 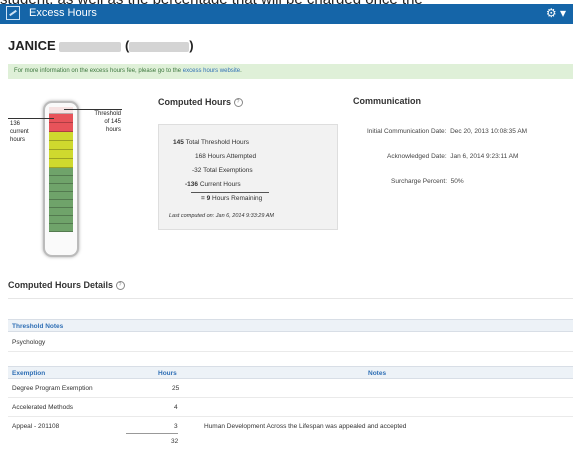 What do you see at coordinates (107, 122) in the screenshot?
I see `threshold-label: Threshold of 145 hours` at bounding box center [107, 122].